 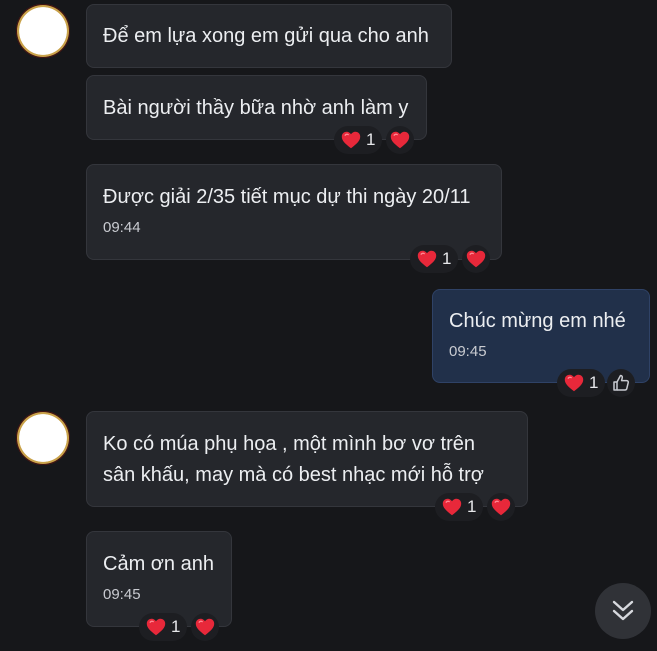 I want to click on scroll-to-bottom-button, so click(x=623, y=611).